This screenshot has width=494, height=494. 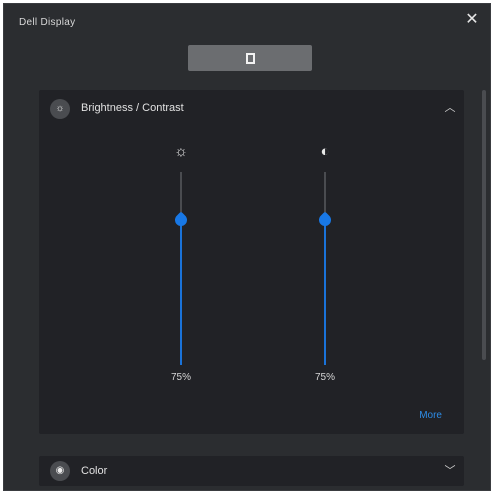 I want to click on display-mode-button, so click(x=250, y=58).